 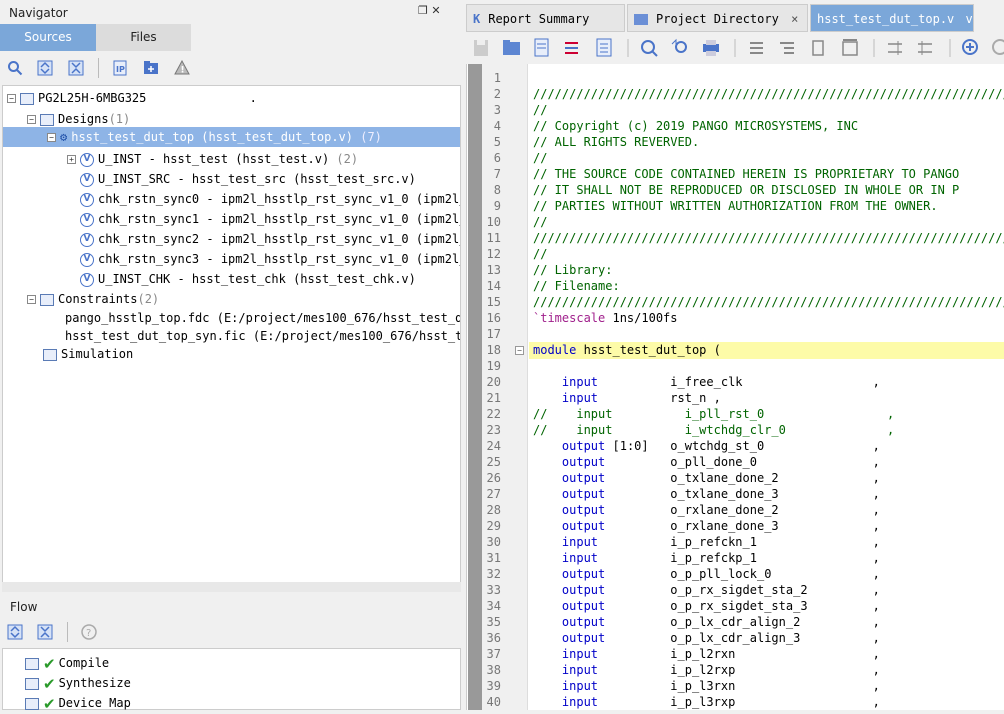 What do you see at coordinates (706, 382) in the screenshot?
I see `code-line: input i_free_clk ,` at bounding box center [706, 382].